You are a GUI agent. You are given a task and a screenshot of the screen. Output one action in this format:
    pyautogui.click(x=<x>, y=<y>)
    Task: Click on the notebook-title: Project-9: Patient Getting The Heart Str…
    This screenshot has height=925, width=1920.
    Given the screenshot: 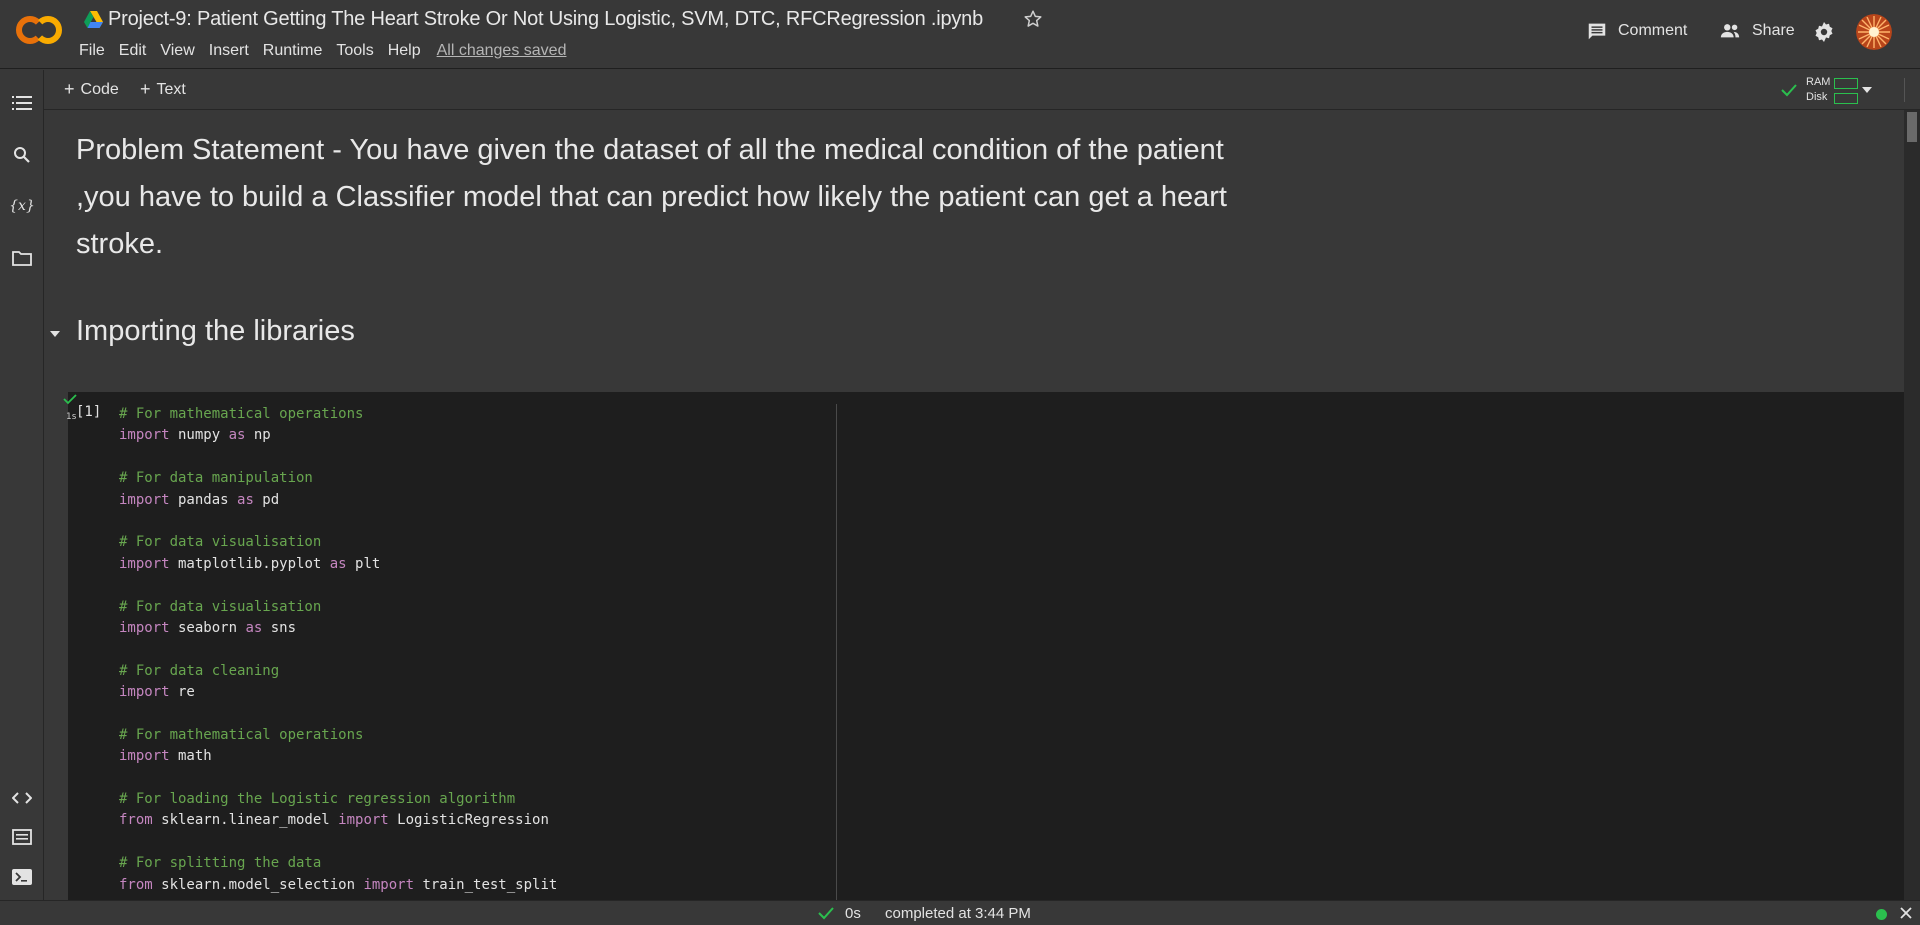 What is the action you would take?
    pyautogui.click(x=545, y=19)
    